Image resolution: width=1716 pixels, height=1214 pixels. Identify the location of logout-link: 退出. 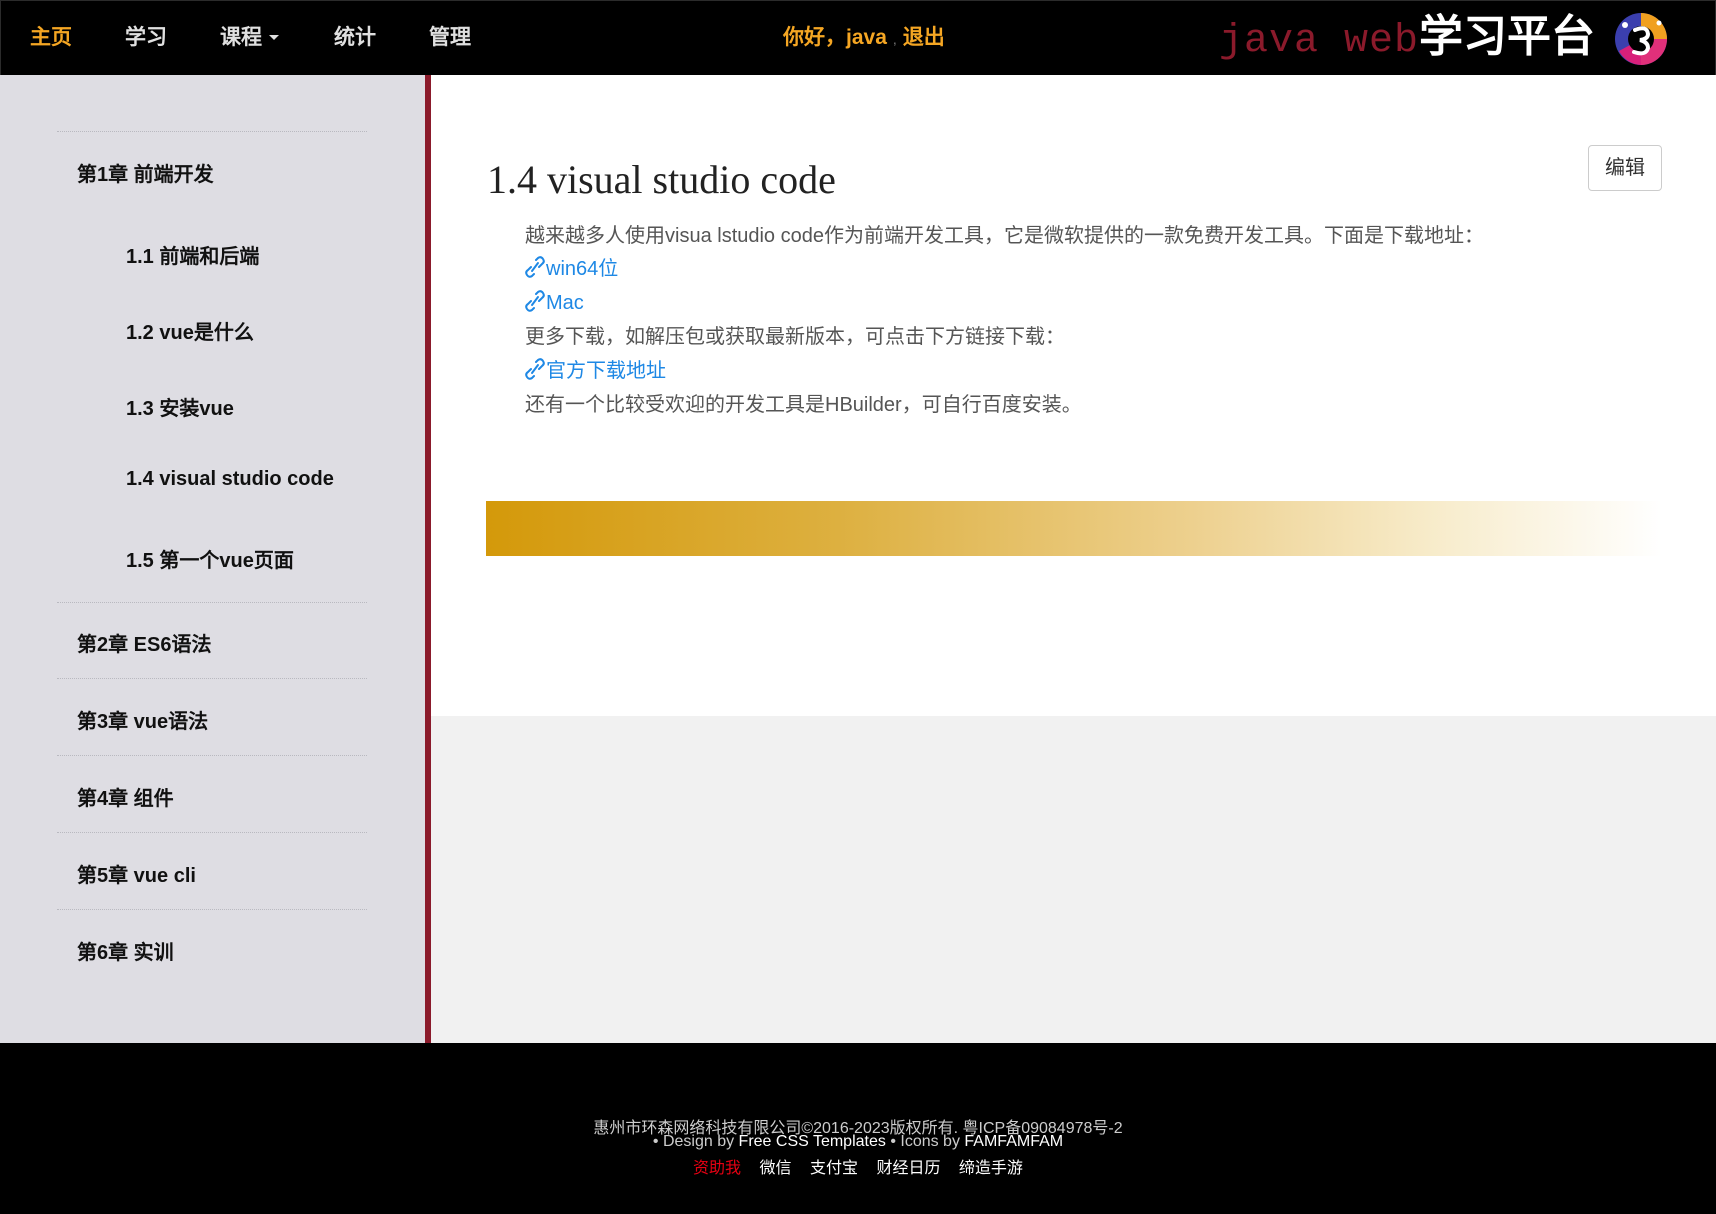
(924, 37).